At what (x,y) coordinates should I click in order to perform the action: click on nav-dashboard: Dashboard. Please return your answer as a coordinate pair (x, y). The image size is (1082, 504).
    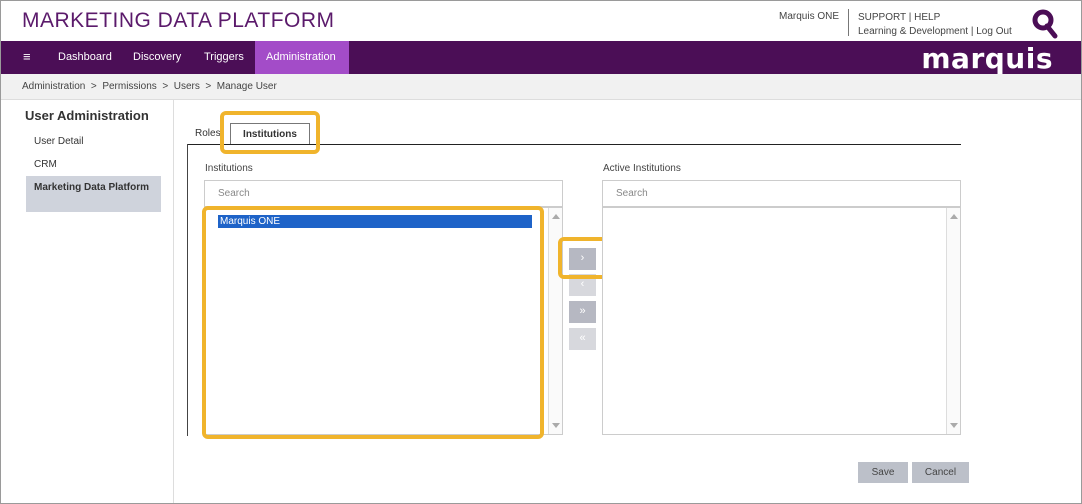
    Looking at the image, I should click on (85, 57).